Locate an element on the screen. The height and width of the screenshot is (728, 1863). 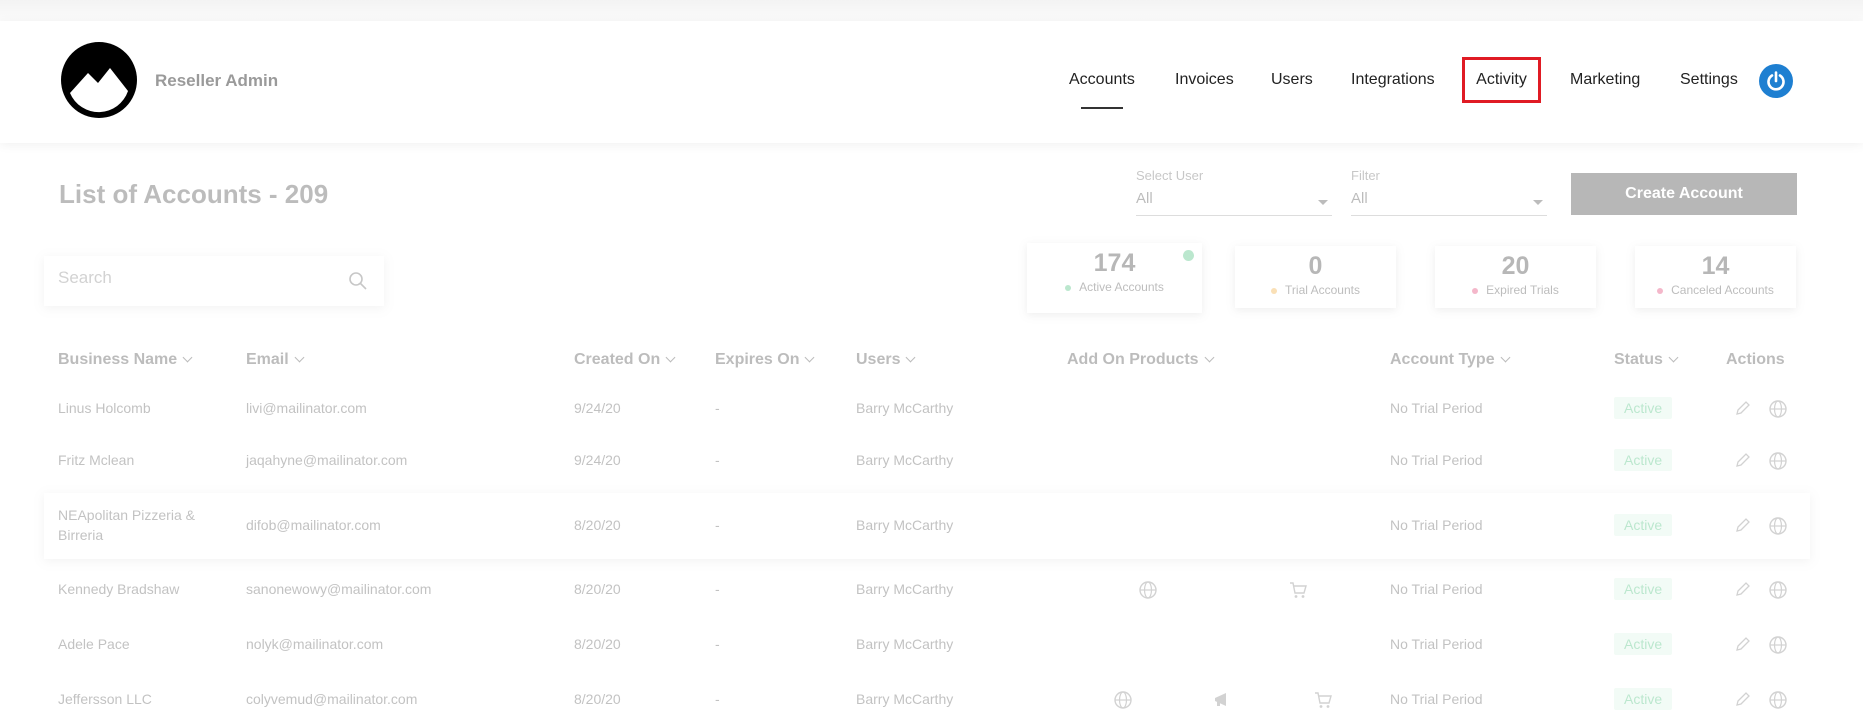
nav-settings: Settings is located at coordinates (1709, 80).